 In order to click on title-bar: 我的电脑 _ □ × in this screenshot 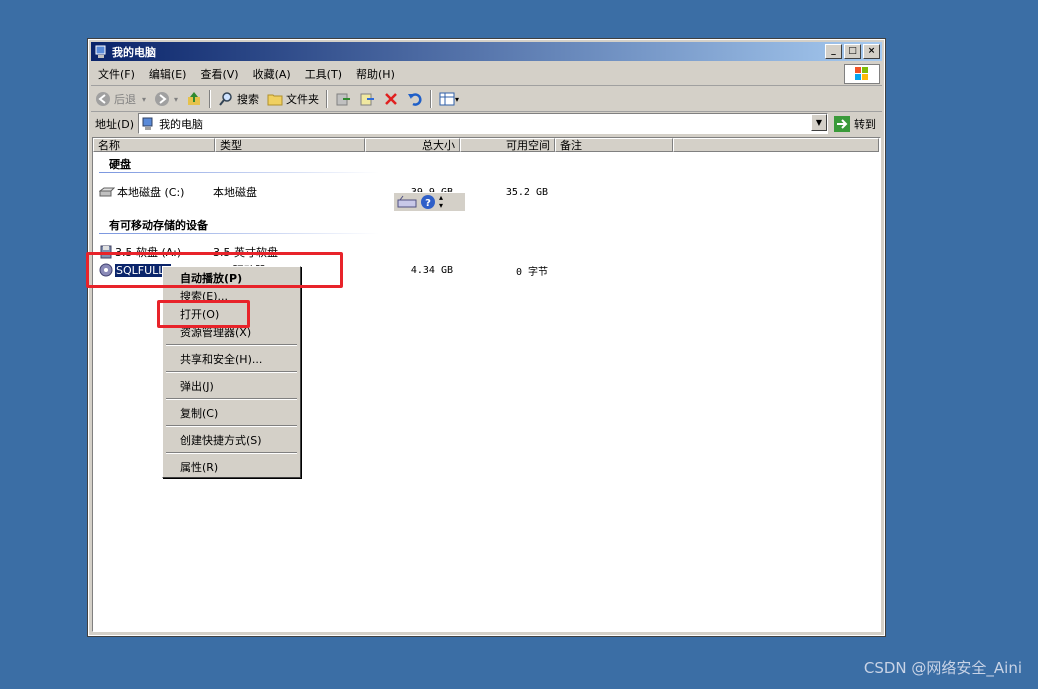, I will do `click(486, 51)`.